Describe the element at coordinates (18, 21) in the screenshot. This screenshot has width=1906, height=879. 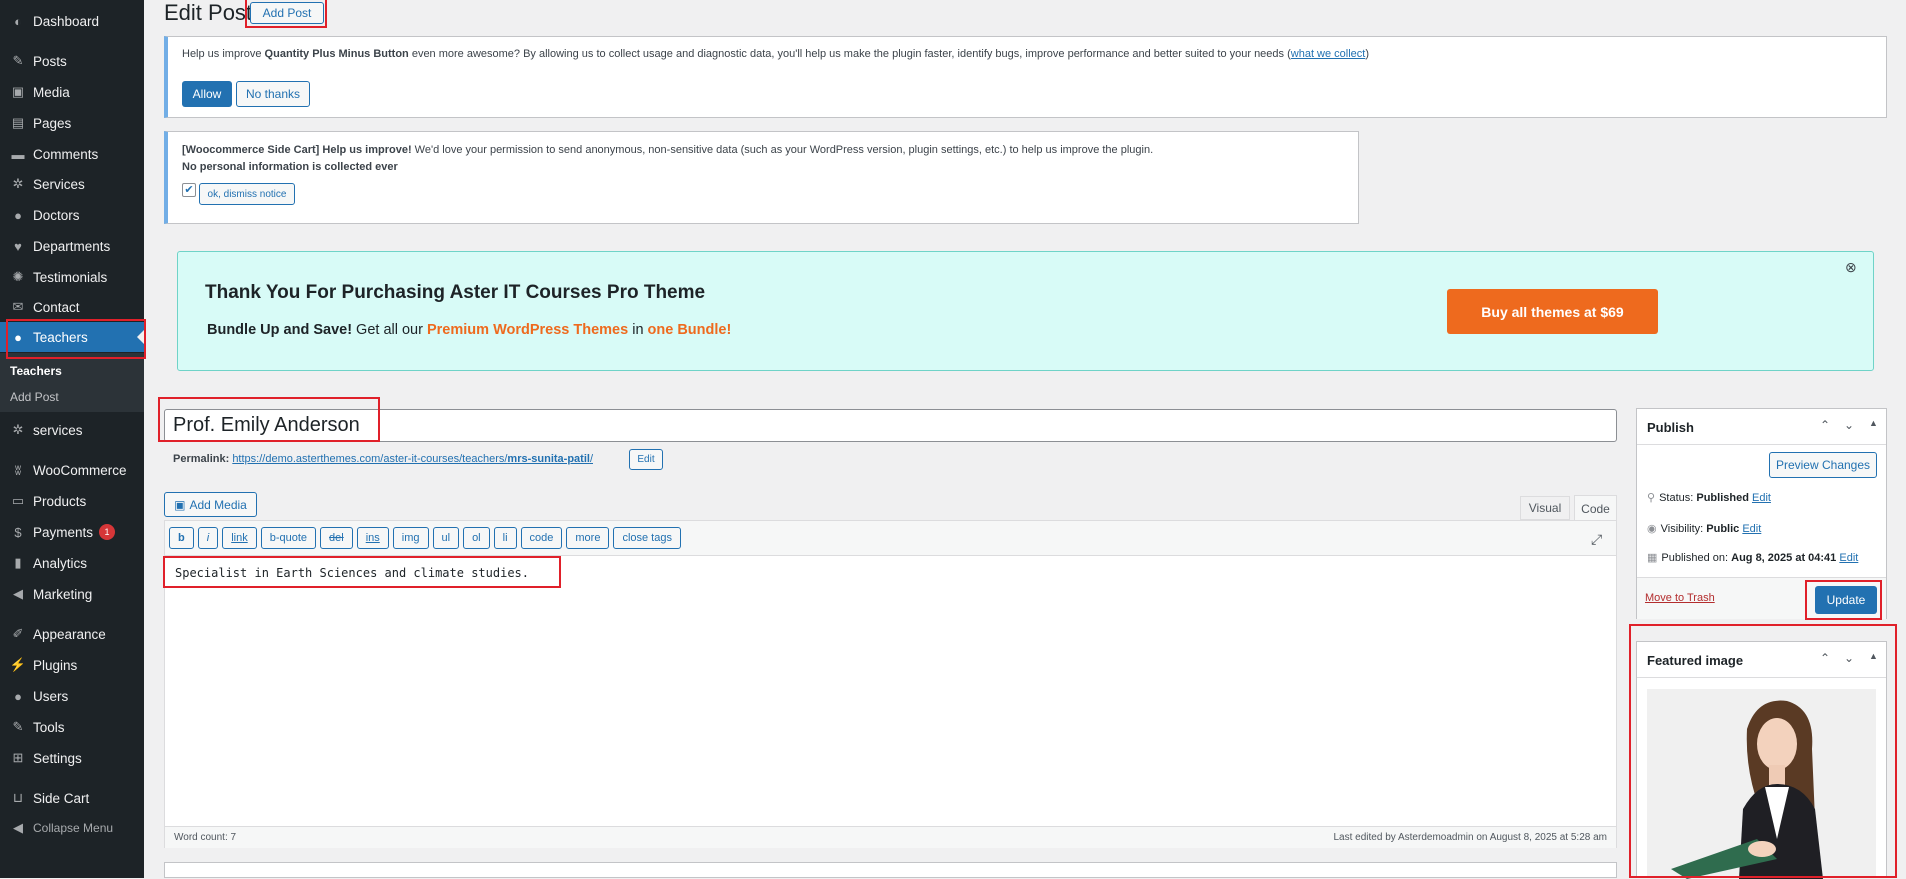
I see `dashboard-icon: ◐` at that location.